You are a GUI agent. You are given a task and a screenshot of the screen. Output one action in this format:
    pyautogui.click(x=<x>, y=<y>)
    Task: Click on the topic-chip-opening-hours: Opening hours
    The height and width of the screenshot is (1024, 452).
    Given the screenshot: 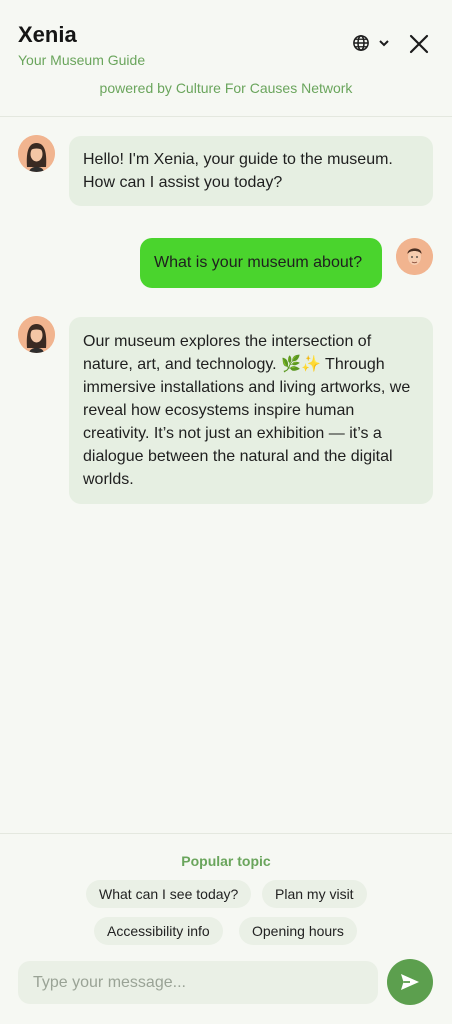 What is the action you would take?
    pyautogui.click(x=298, y=931)
    